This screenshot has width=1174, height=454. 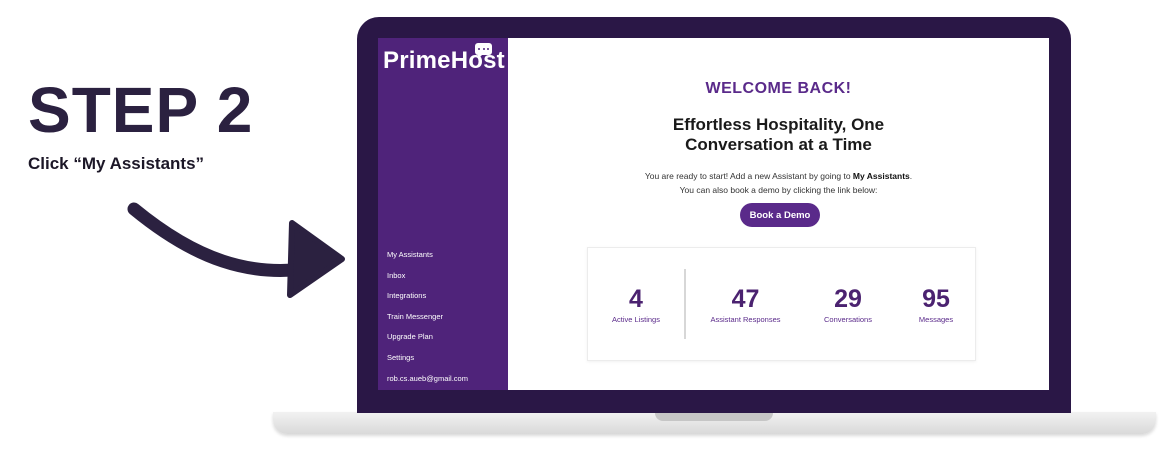 I want to click on sidebar-item-my-assistants: My Assistants, so click(x=427, y=255).